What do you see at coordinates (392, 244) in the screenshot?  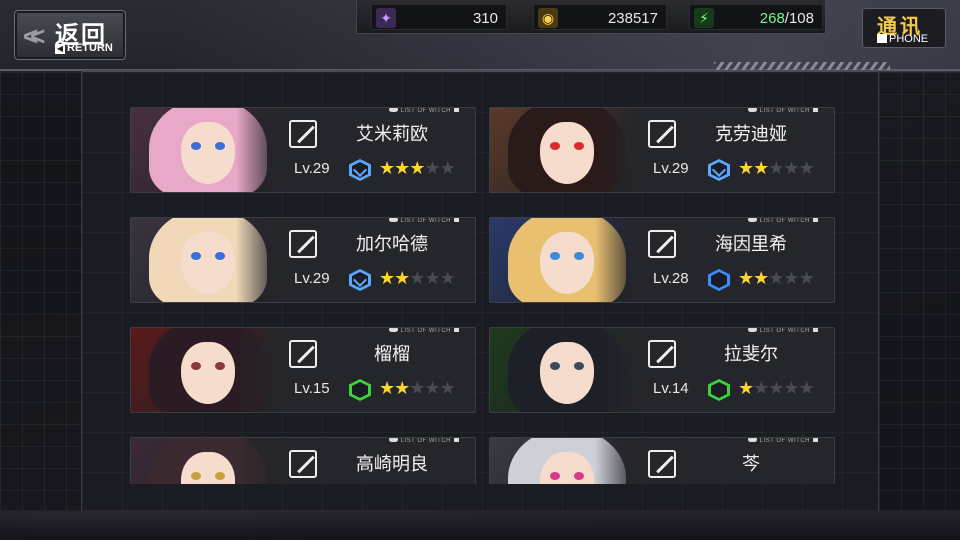 I see `witch-name: 加尔哈德` at bounding box center [392, 244].